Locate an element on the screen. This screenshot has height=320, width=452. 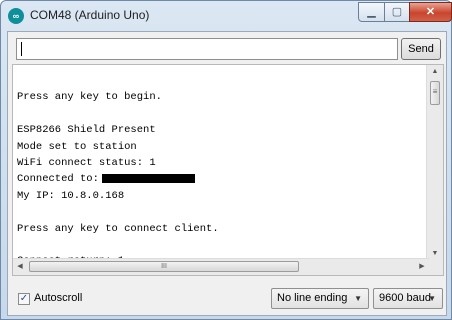
horizontal-scroll-thumb: III is located at coordinates (164, 266).